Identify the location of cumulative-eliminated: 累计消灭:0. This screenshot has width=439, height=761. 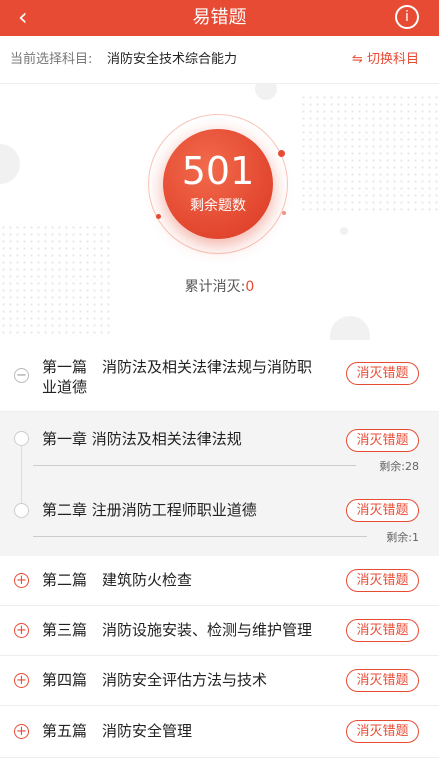
(219, 286).